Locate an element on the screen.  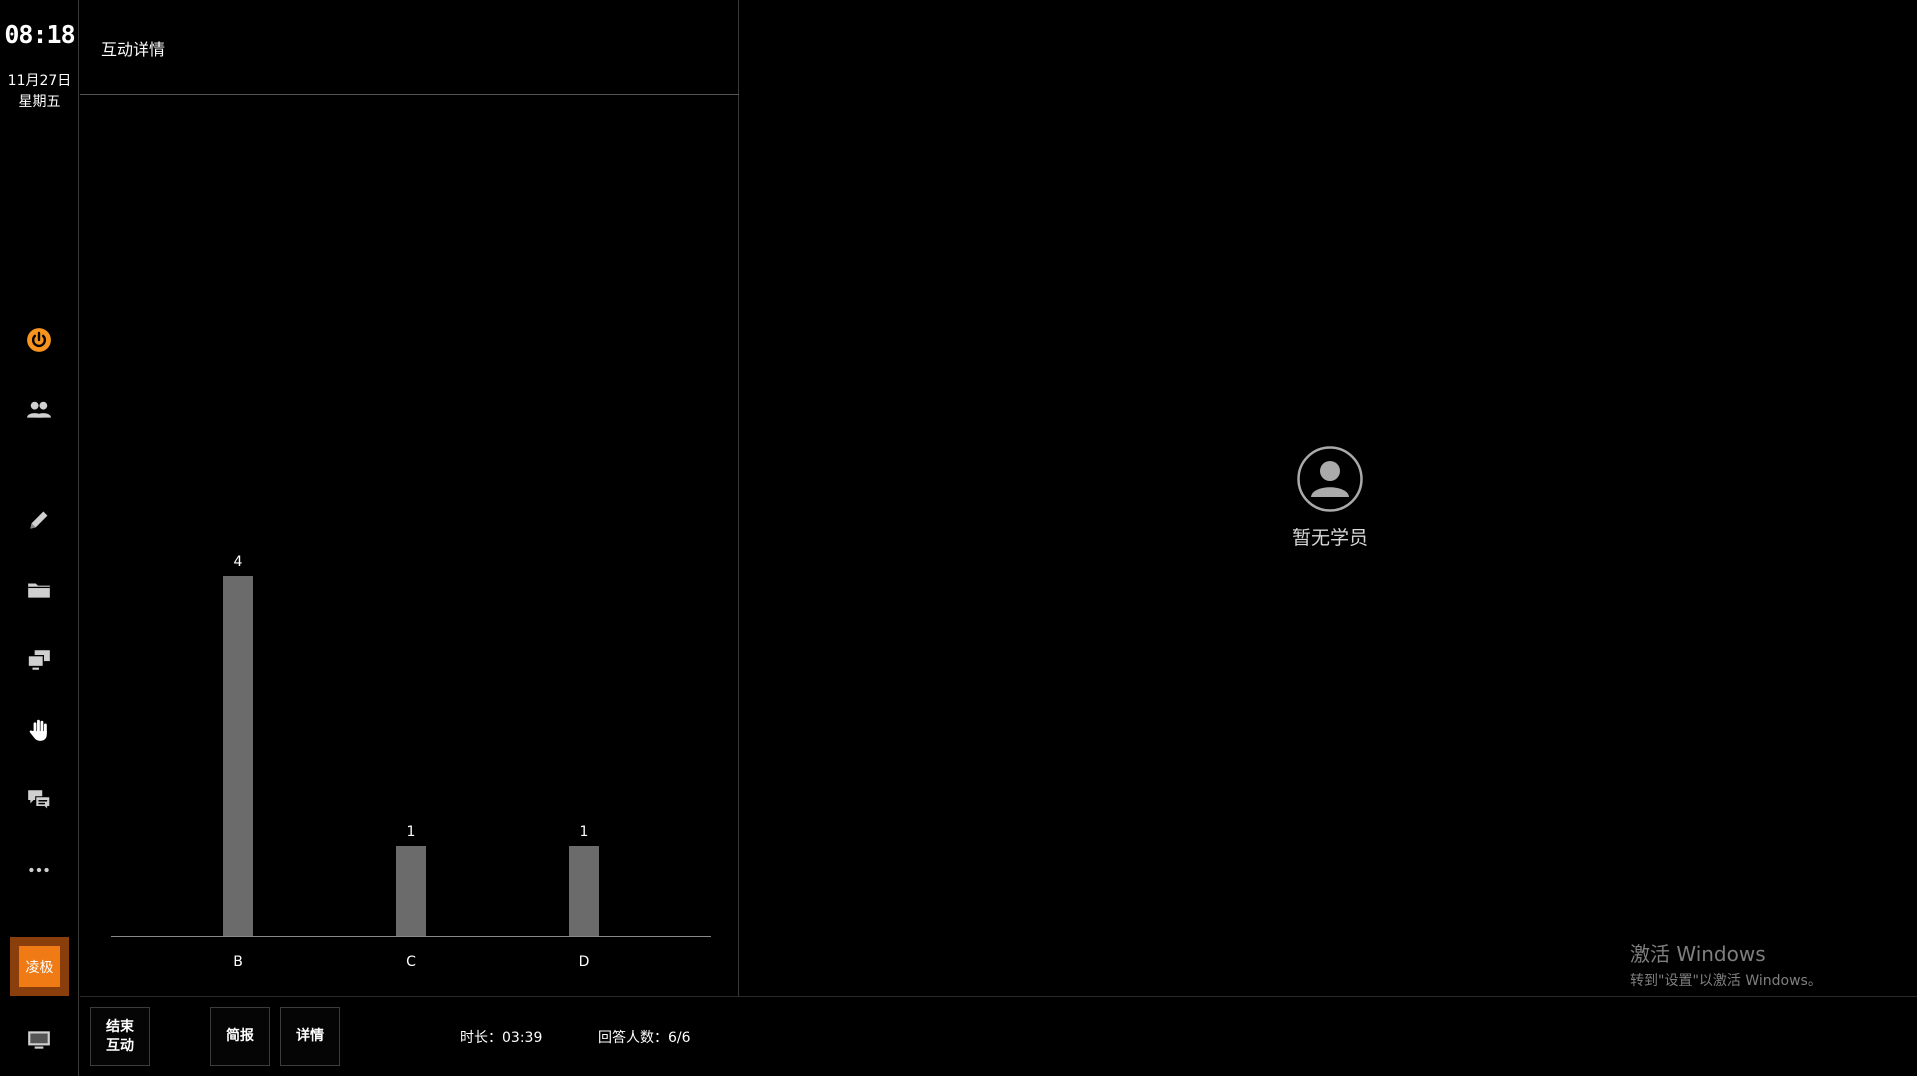
bottom-toolbar: 结束 互动 简报 详情 时长：03:39 回答人数：6/6 is located at coordinates (998, 1036).